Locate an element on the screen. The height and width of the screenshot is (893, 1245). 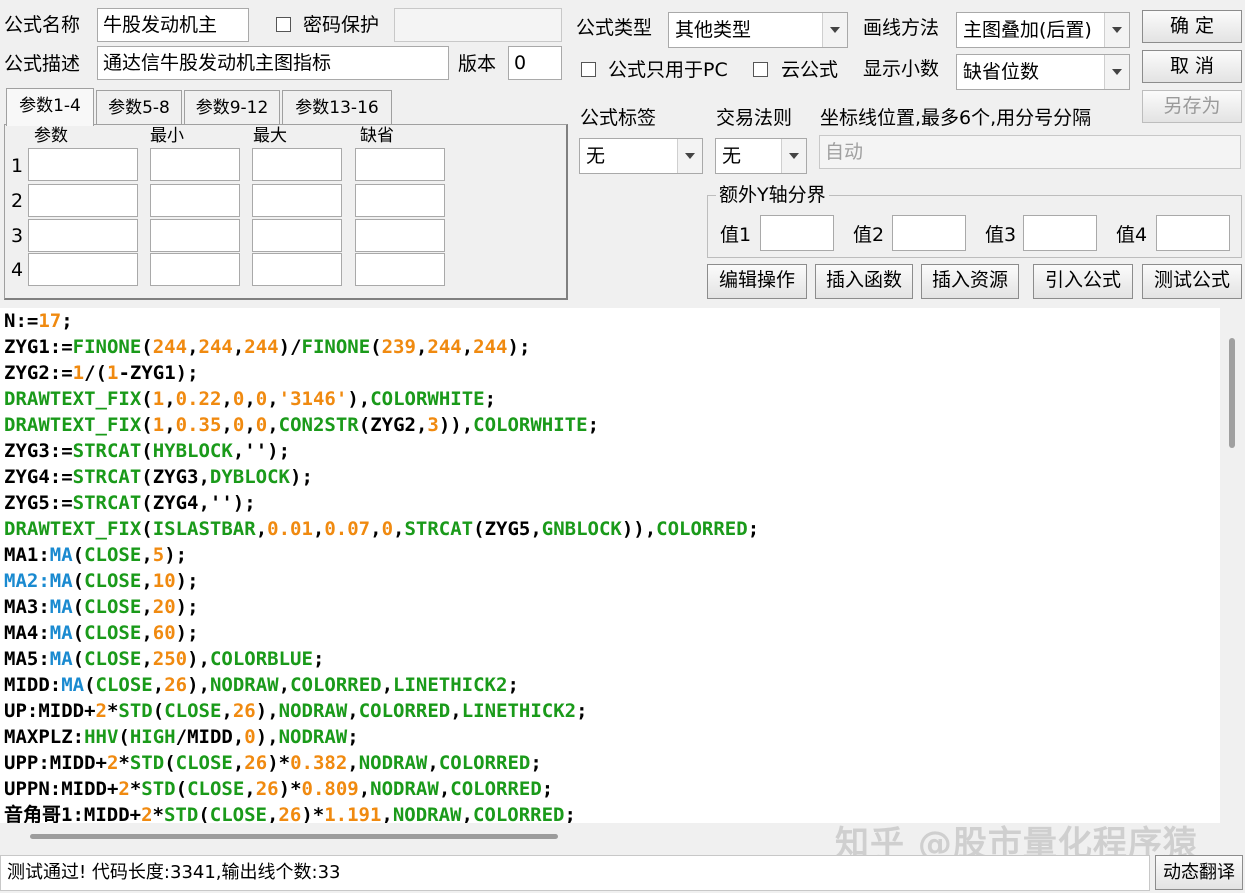
formula-type-select: 其他类型 is located at coordinates (758, 30).